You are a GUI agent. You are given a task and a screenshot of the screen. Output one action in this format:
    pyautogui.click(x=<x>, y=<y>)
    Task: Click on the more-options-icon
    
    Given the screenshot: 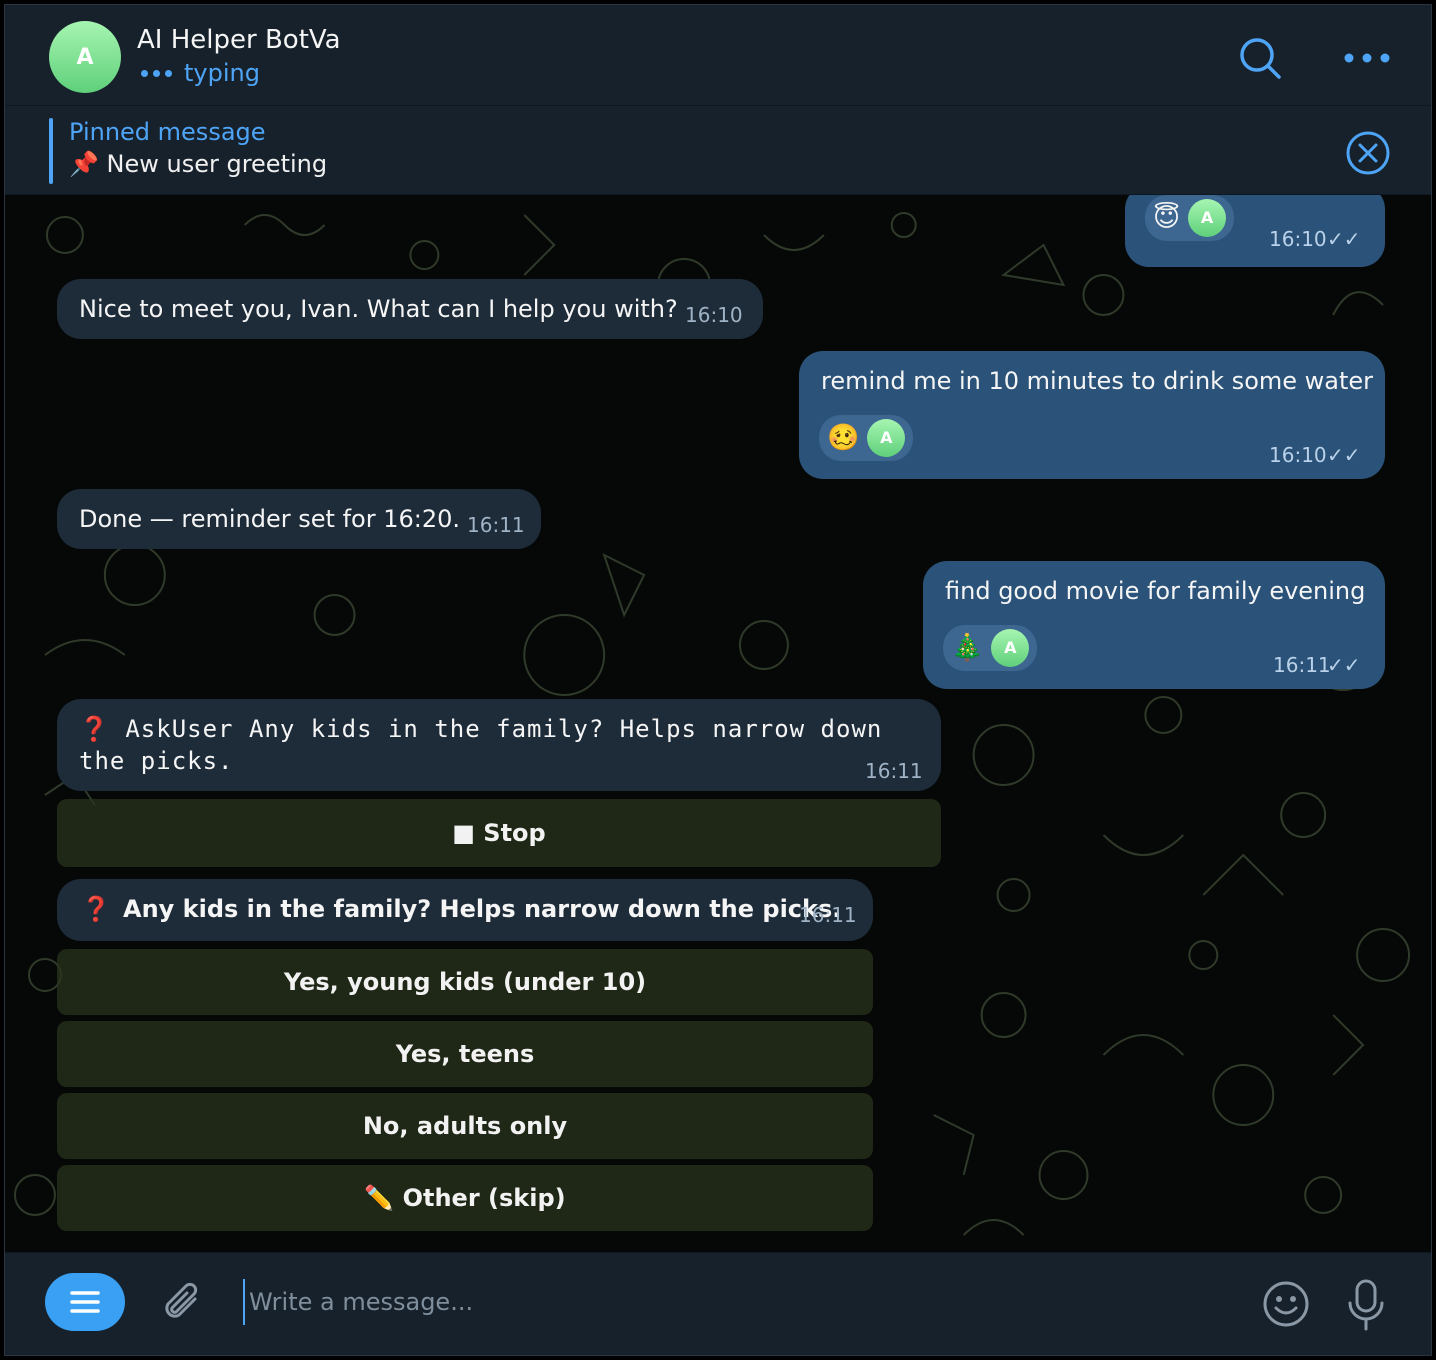 What is the action you would take?
    pyautogui.click(x=1367, y=58)
    